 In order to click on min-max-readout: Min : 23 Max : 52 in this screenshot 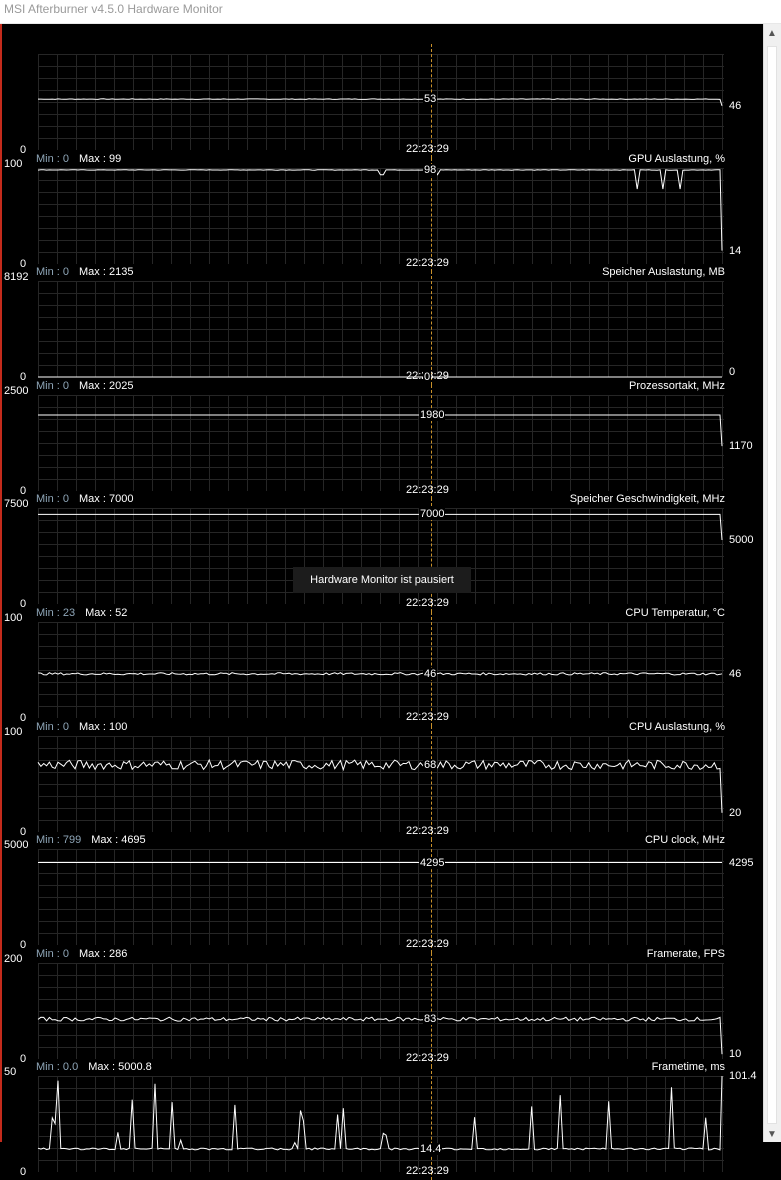, I will do `click(83, 613)`.